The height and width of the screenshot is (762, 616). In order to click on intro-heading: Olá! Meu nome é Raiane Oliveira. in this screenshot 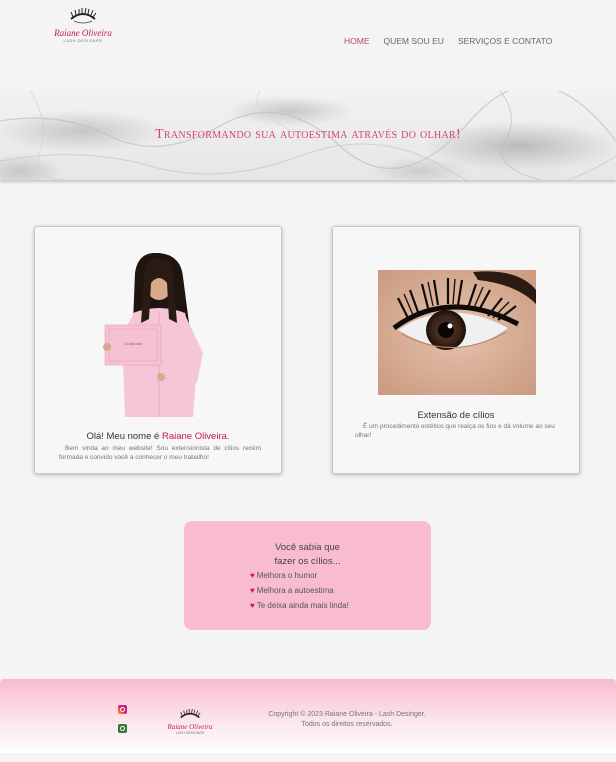, I will do `click(158, 436)`.